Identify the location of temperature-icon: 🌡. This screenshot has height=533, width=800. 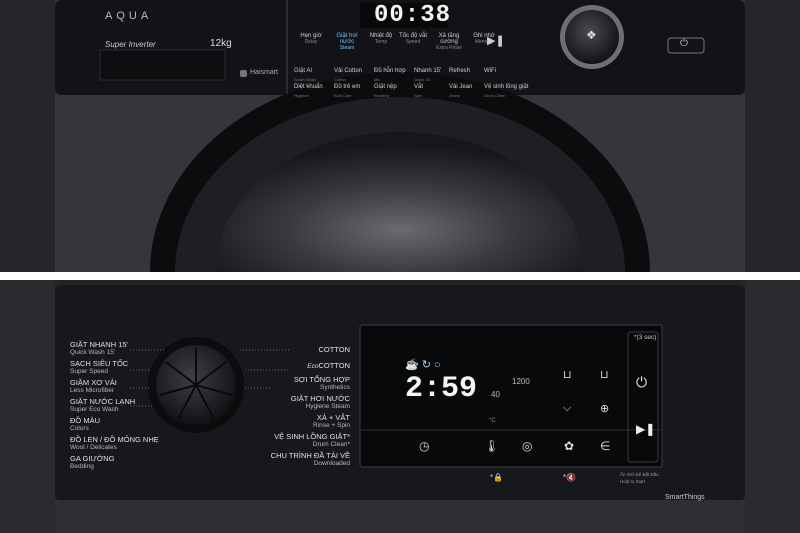
(491, 446).